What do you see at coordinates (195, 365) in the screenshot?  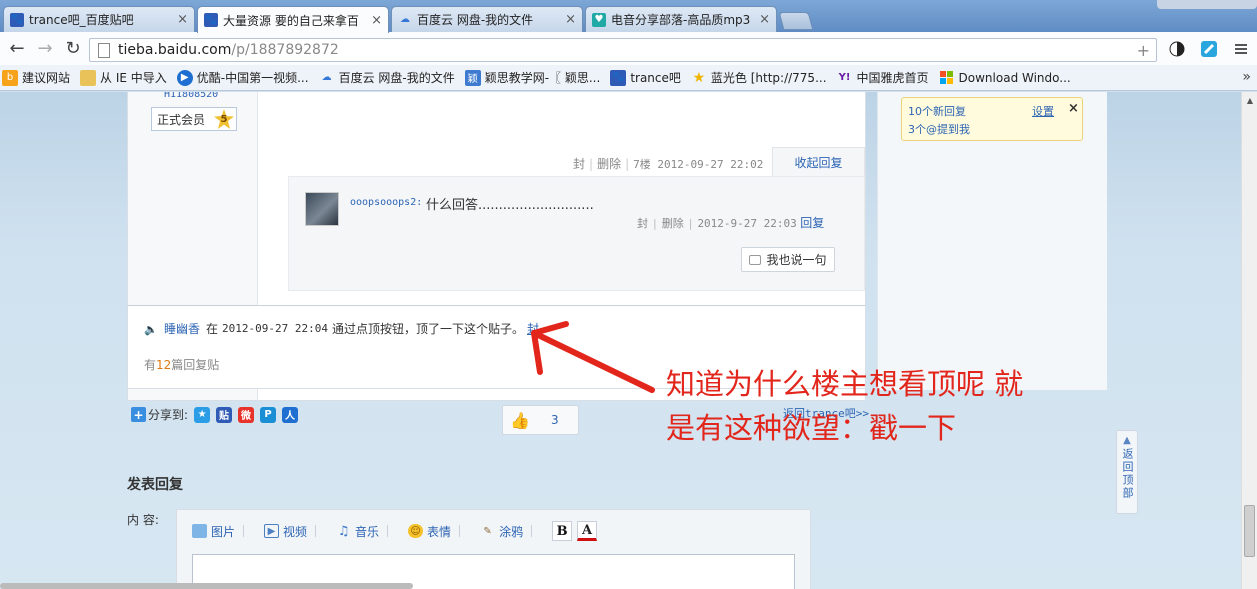 I see `reply-count-suffix: 篇回复贴` at bounding box center [195, 365].